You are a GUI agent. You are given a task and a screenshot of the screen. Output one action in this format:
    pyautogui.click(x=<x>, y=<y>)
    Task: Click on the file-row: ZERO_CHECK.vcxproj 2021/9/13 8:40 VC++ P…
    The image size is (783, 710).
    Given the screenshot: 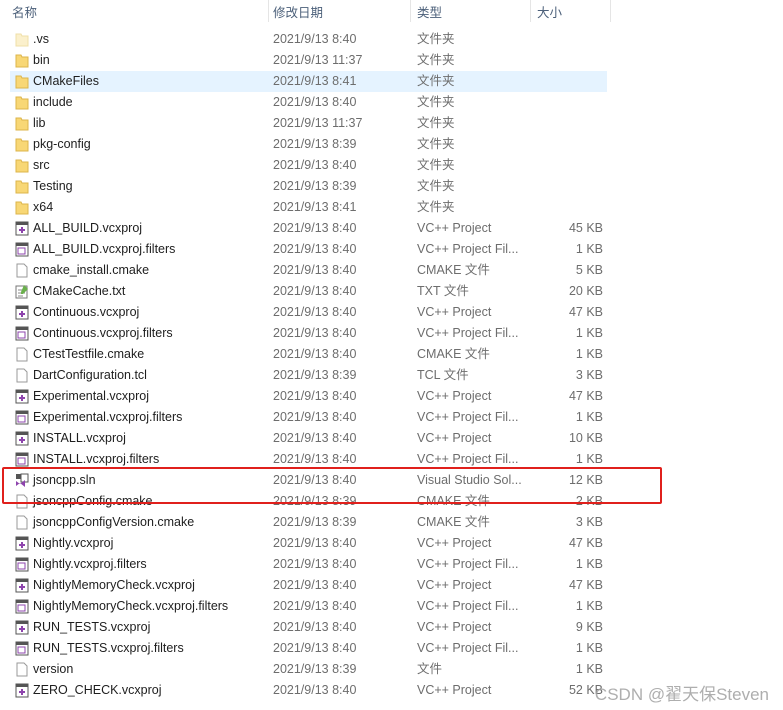 What is the action you would take?
    pyautogui.click(x=308, y=690)
    